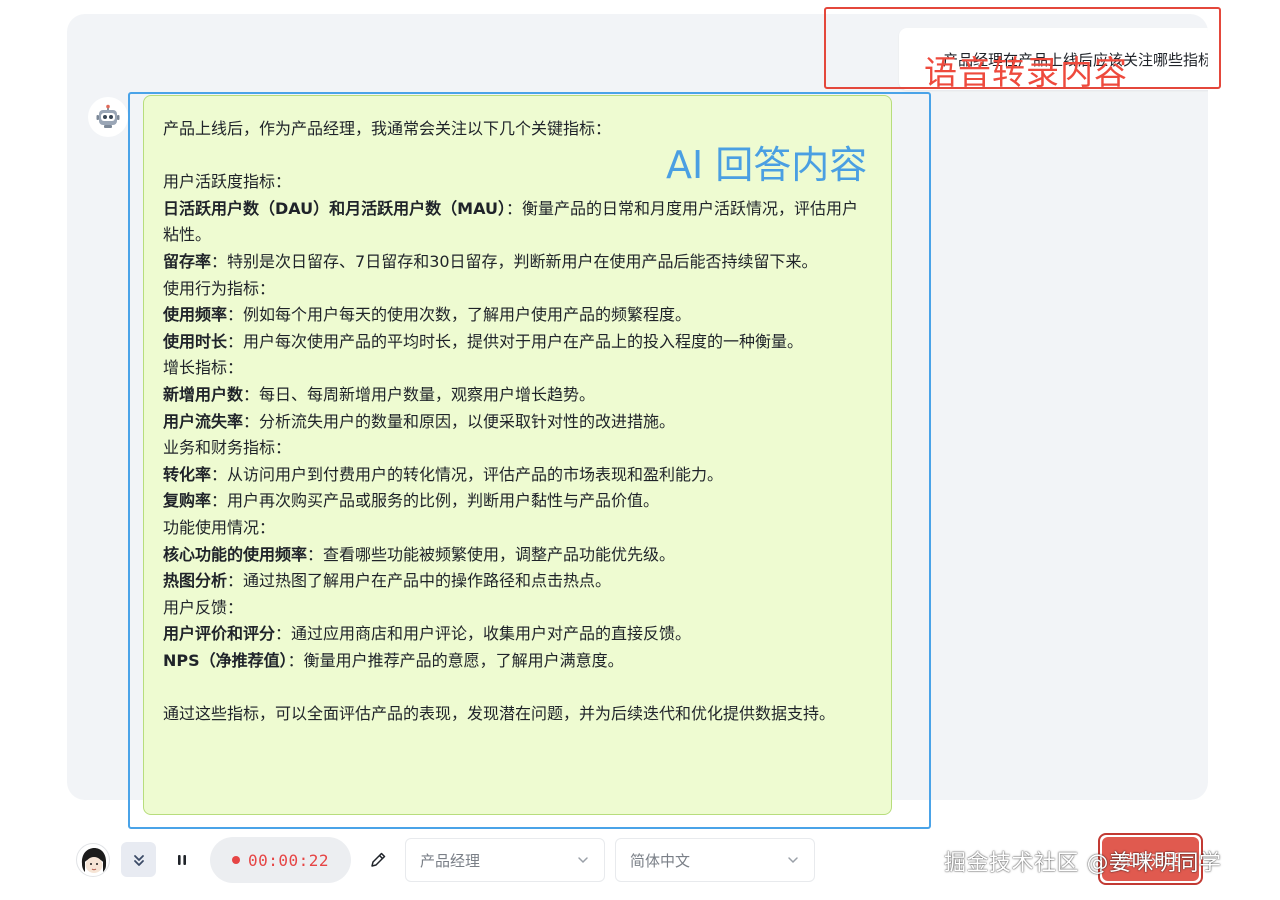 This screenshot has width=1280, height=900. I want to click on avatar-icon, so click(94, 860).